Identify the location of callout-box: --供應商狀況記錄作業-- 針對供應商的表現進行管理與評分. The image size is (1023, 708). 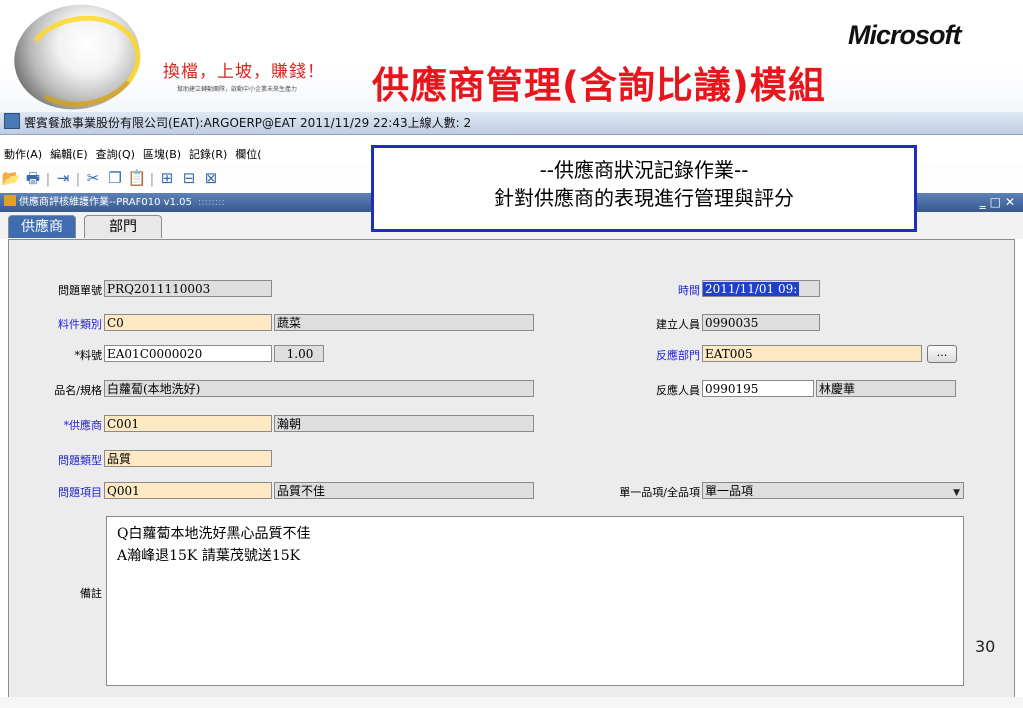
(644, 188).